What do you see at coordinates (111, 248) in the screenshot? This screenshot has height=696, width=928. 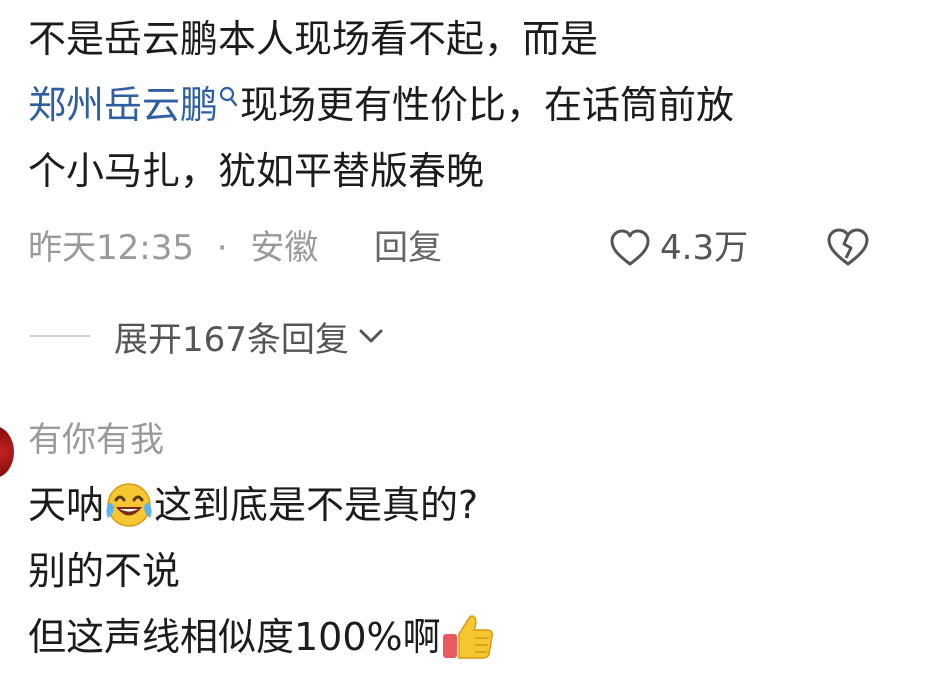 I see `timestamp: 昨天12:35` at bounding box center [111, 248].